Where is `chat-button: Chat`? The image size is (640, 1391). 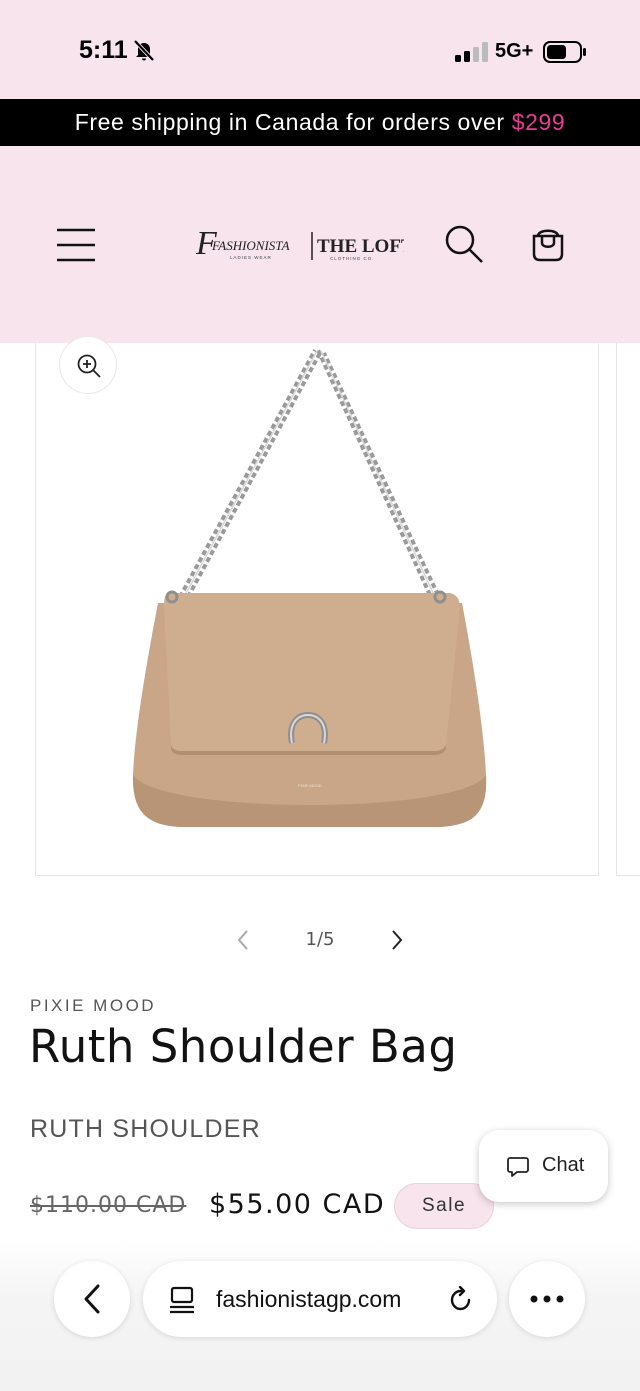
chat-button: Chat is located at coordinates (543, 1166).